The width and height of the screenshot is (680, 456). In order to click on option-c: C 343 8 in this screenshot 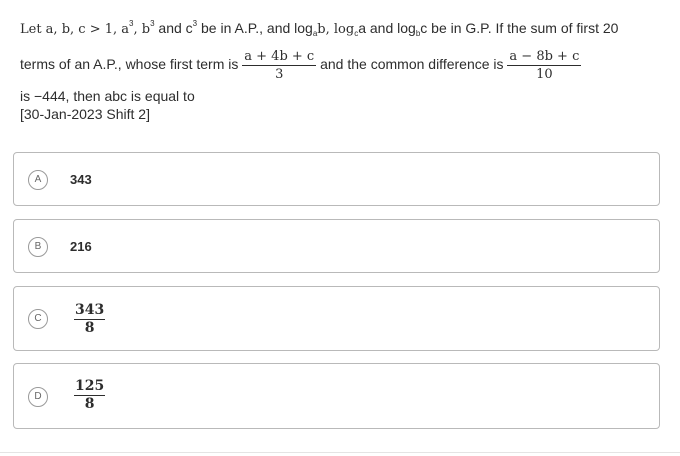, I will do `click(336, 318)`.